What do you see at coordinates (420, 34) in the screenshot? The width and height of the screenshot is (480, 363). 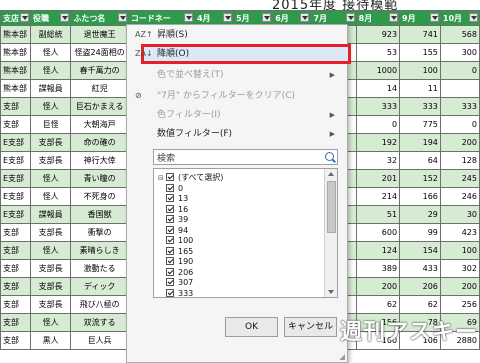 I see `table-cell: 741` at bounding box center [420, 34].